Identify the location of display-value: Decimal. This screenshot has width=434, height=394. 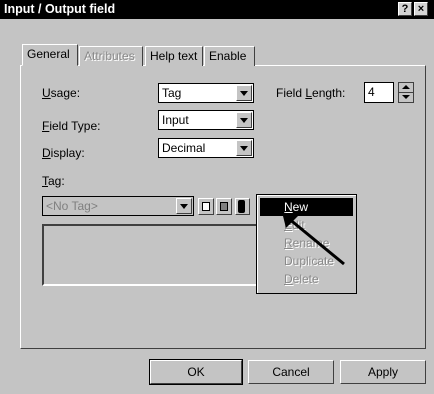
(184, 148).